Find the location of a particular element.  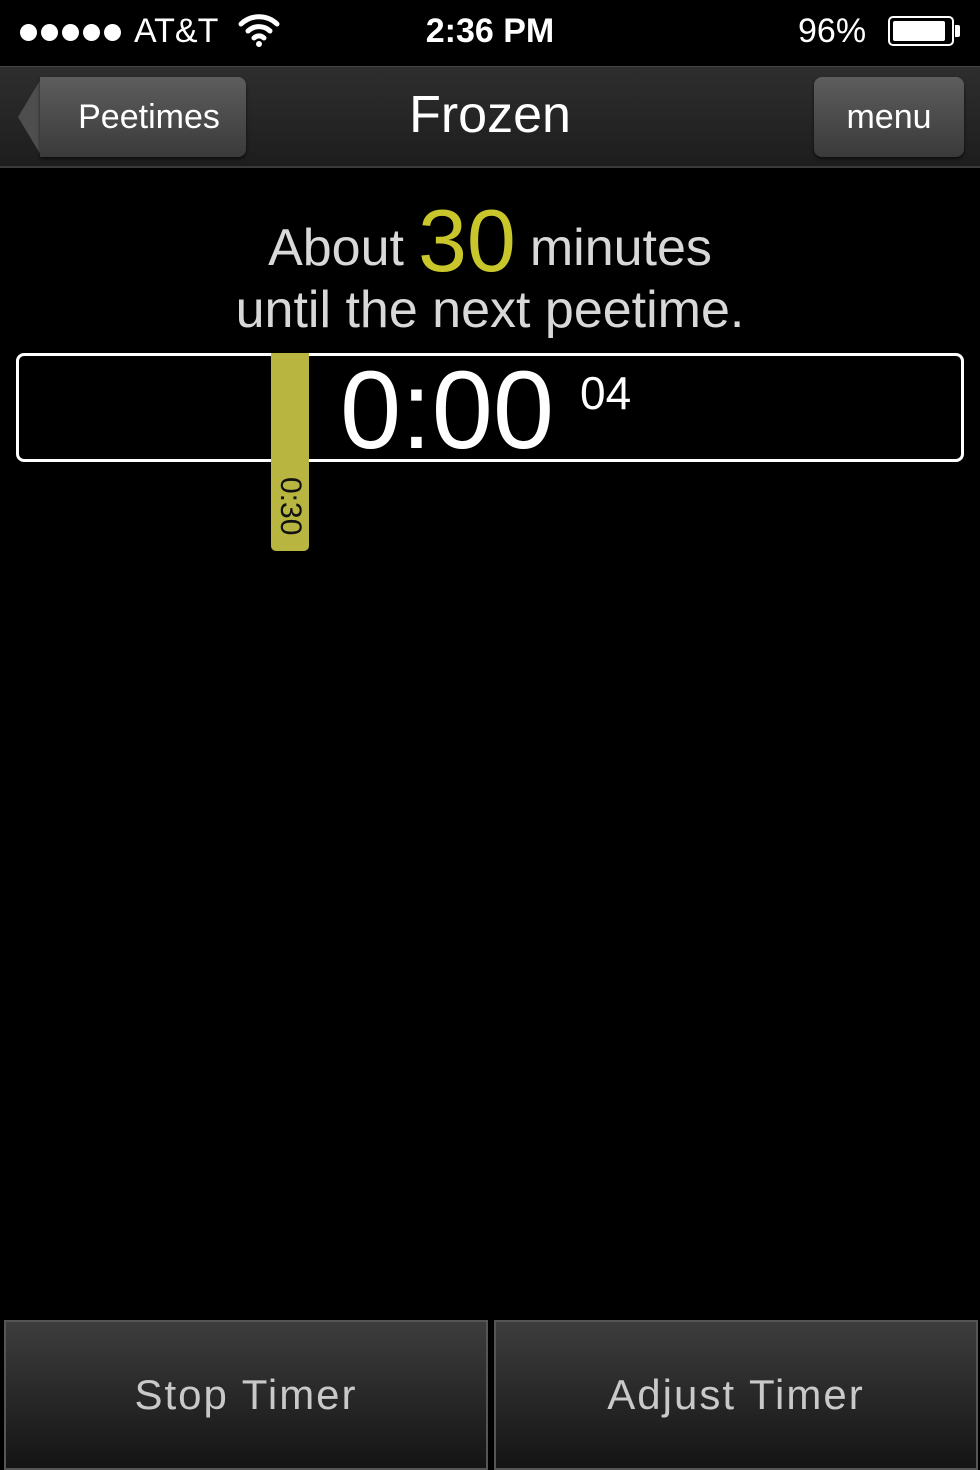

navigation-bar: Peetimes Frozen menu is located at coordinates (490, 117).